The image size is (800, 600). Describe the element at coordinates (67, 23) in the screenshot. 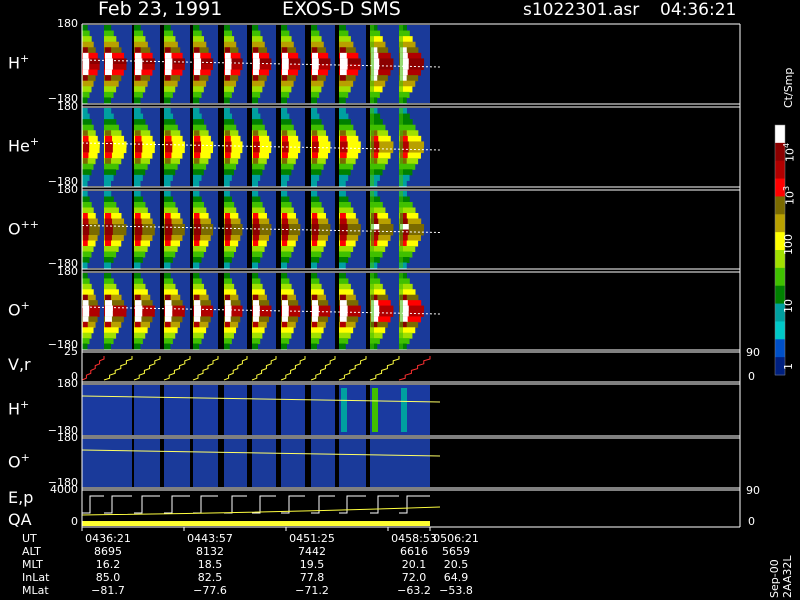

I see `ytick-max-0: 180` at that location.